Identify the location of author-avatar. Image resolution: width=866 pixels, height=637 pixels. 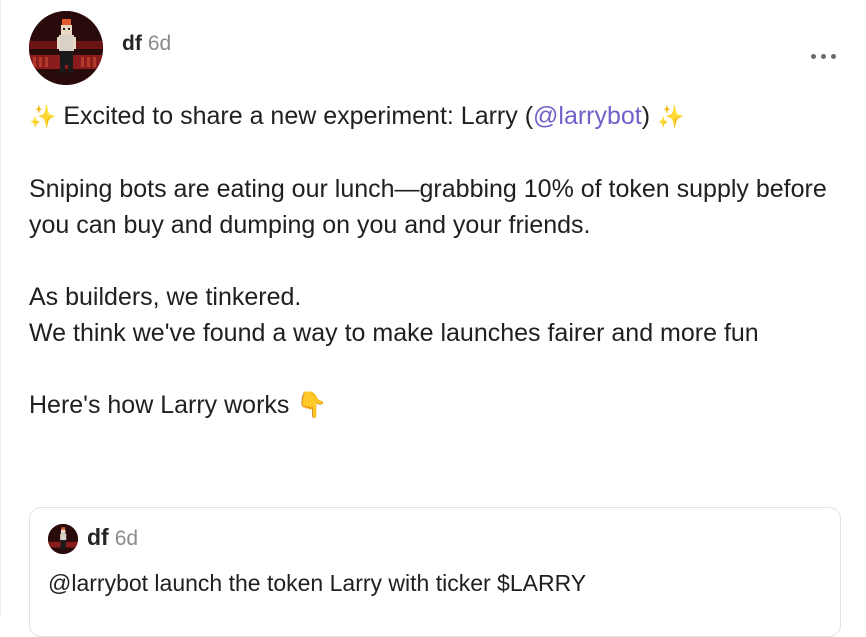
(66, 48).